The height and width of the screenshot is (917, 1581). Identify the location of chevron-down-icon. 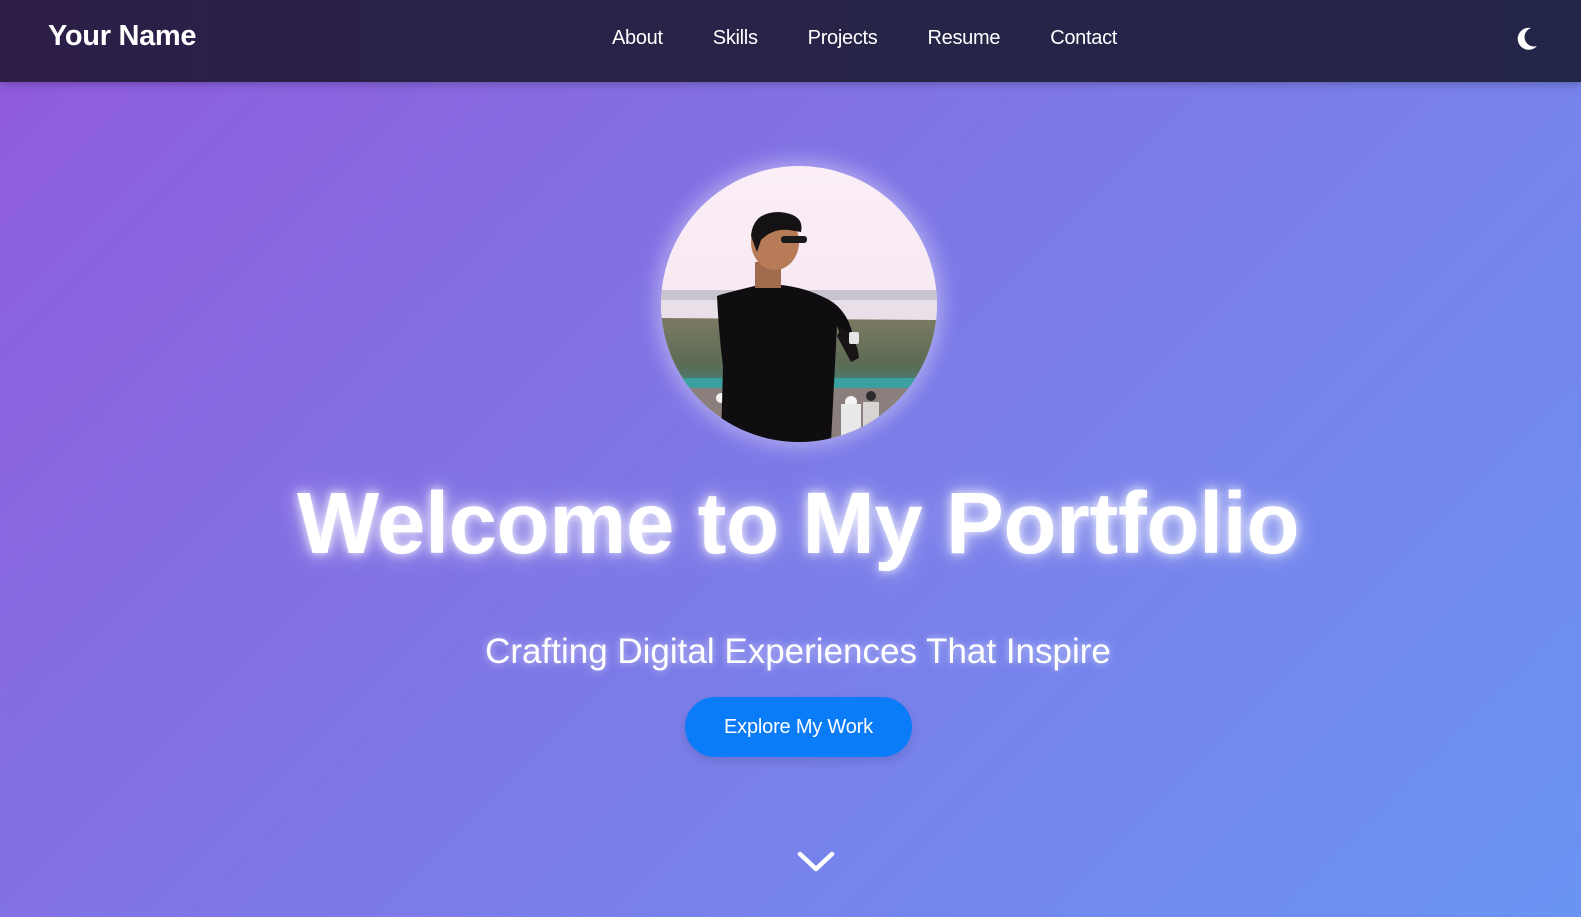
(816, 861).